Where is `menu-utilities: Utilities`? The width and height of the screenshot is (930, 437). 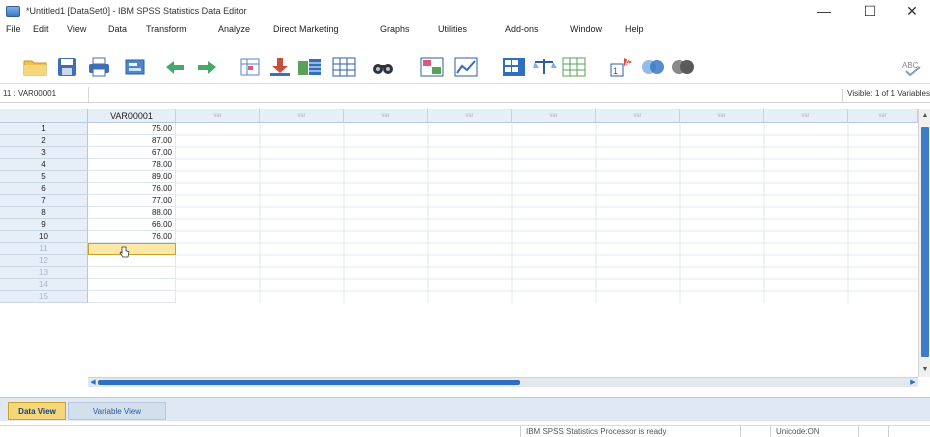
menu-utilities: Utilities is located at coordinates (452, 29).